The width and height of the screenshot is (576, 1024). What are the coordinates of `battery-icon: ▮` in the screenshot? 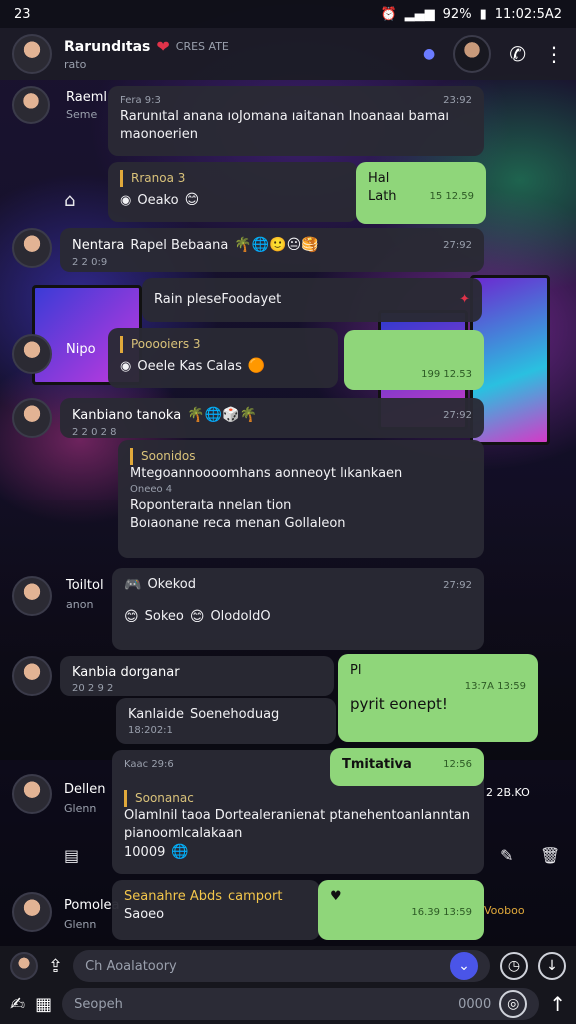 It's located at (483, 14).